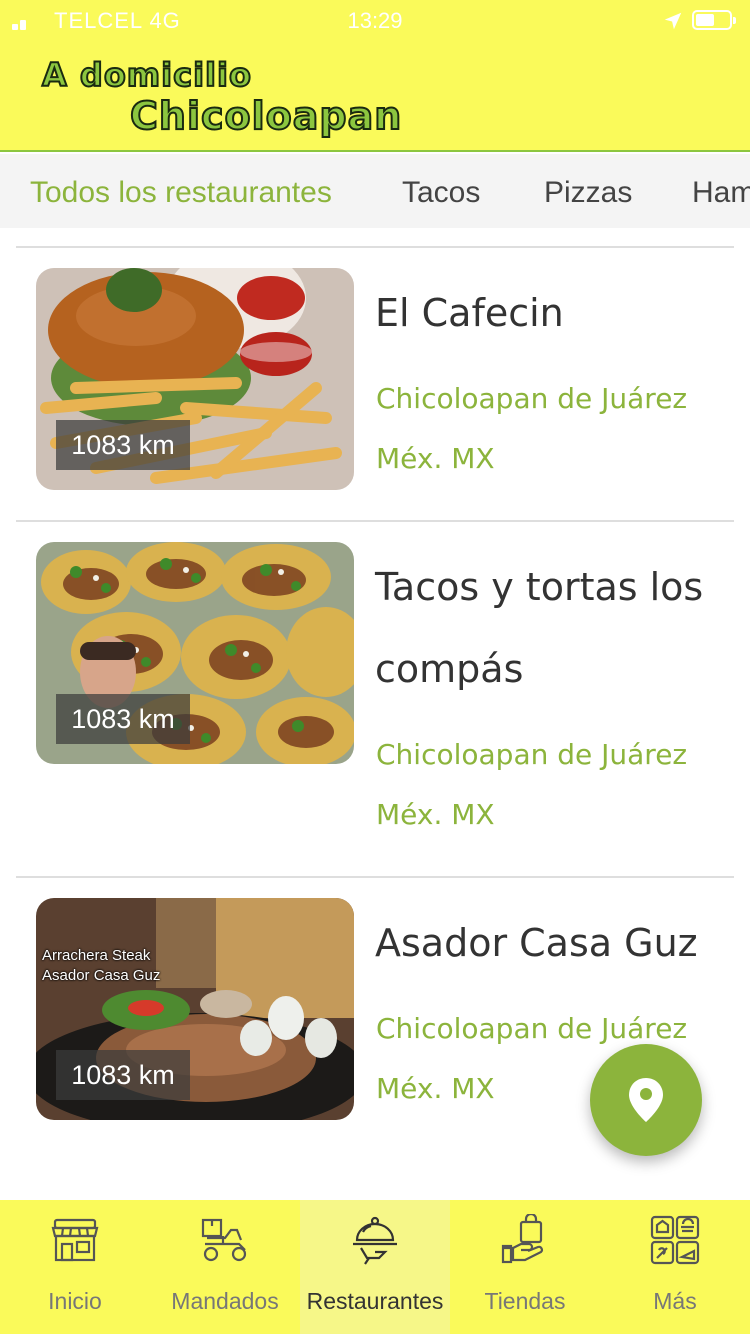 Image resolution: width=750 pixels, height=1334 pixels. I want to click on status-time: 13:29, so click(375, 20).